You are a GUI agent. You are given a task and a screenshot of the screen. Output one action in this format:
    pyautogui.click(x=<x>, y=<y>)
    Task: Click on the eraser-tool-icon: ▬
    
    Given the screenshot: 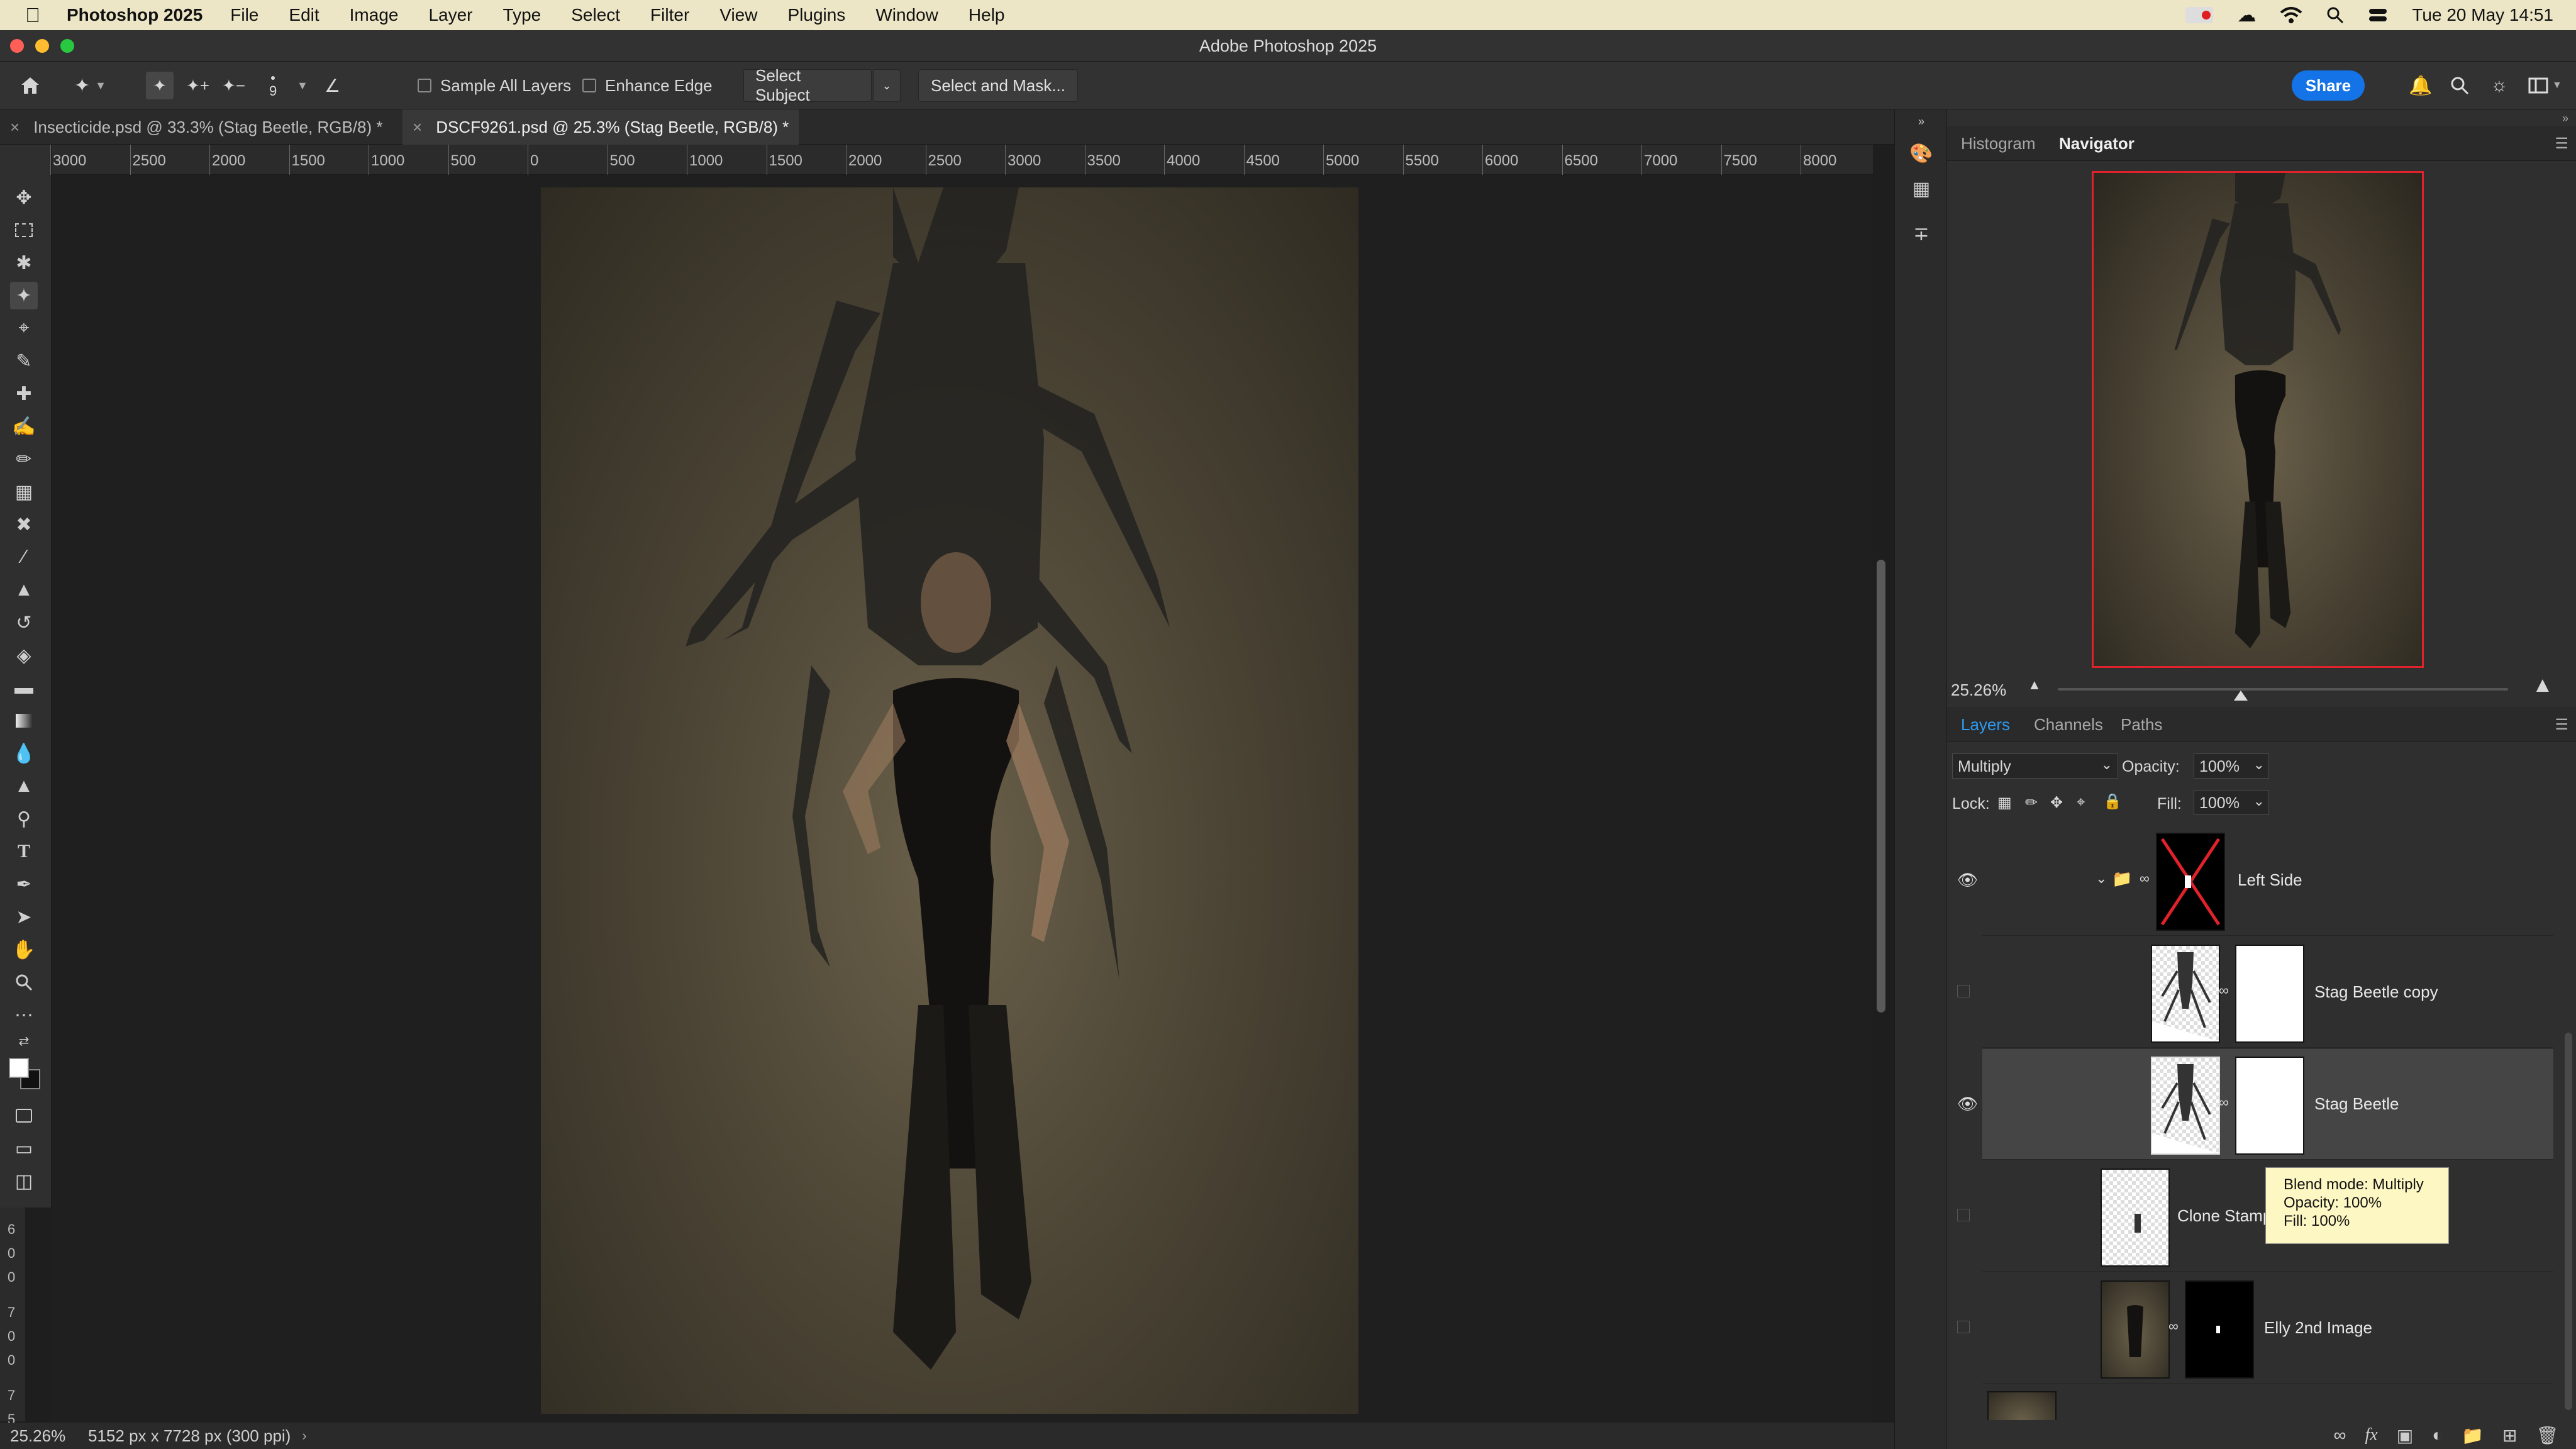 What is the action you would take?
    pyautogui.click(x=24, y=688)
    